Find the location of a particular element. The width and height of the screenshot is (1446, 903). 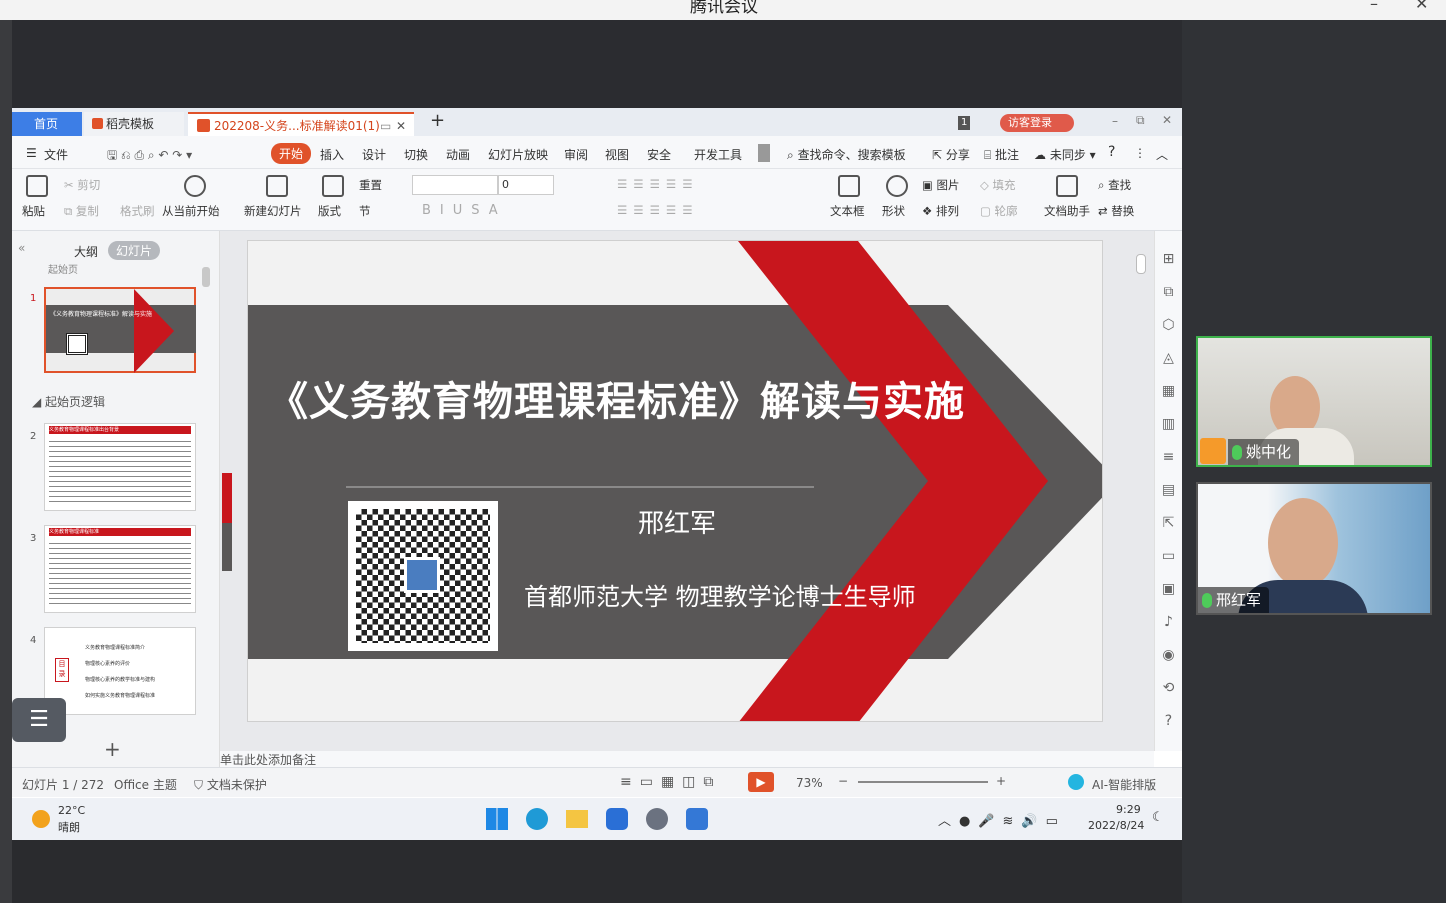

menu-animation: 动画 is located at coordinates (458, 154).